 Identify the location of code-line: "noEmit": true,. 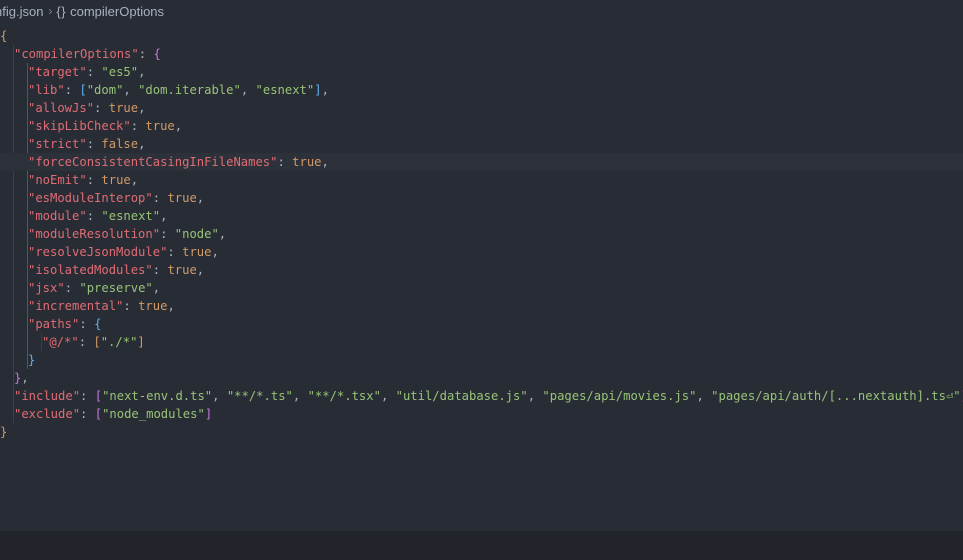
(69, 180).